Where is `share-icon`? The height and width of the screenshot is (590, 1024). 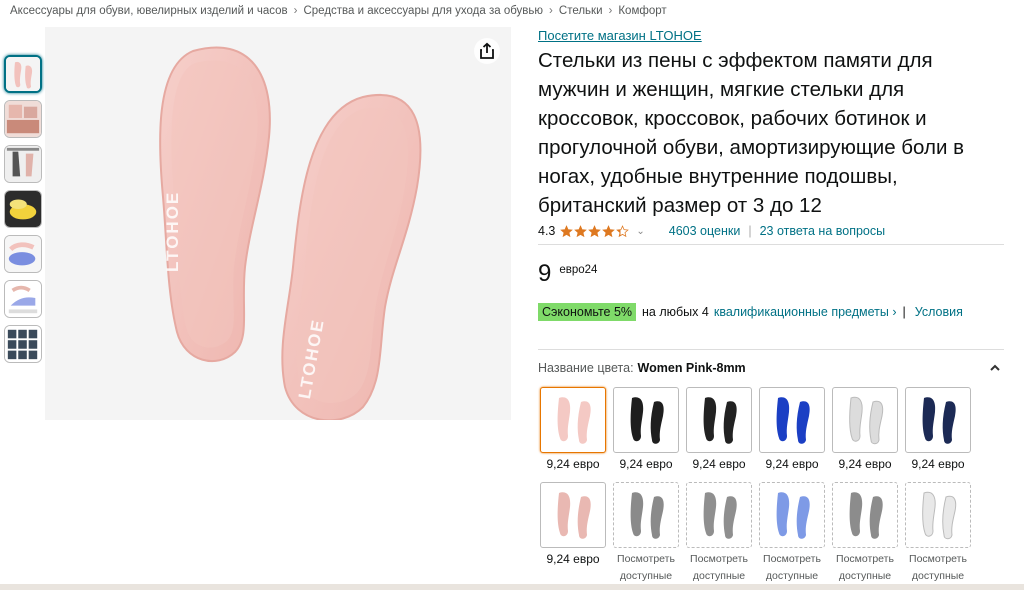 share-icon is located at coordinates (487, 50).